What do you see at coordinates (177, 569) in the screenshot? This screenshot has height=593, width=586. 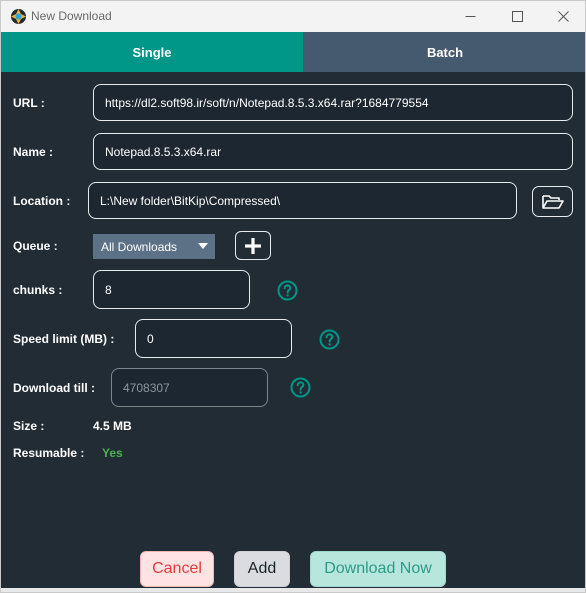 I see `cancel-button: Cancel` at bounding box center [177, 569].